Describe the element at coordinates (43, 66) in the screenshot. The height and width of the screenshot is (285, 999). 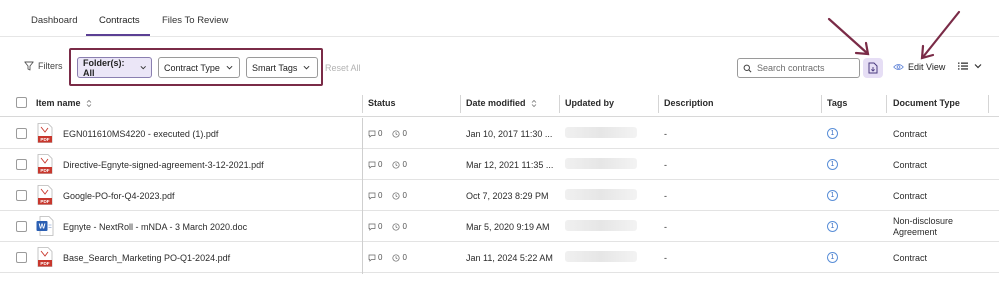
I see `filters-button: Filters` at that location.